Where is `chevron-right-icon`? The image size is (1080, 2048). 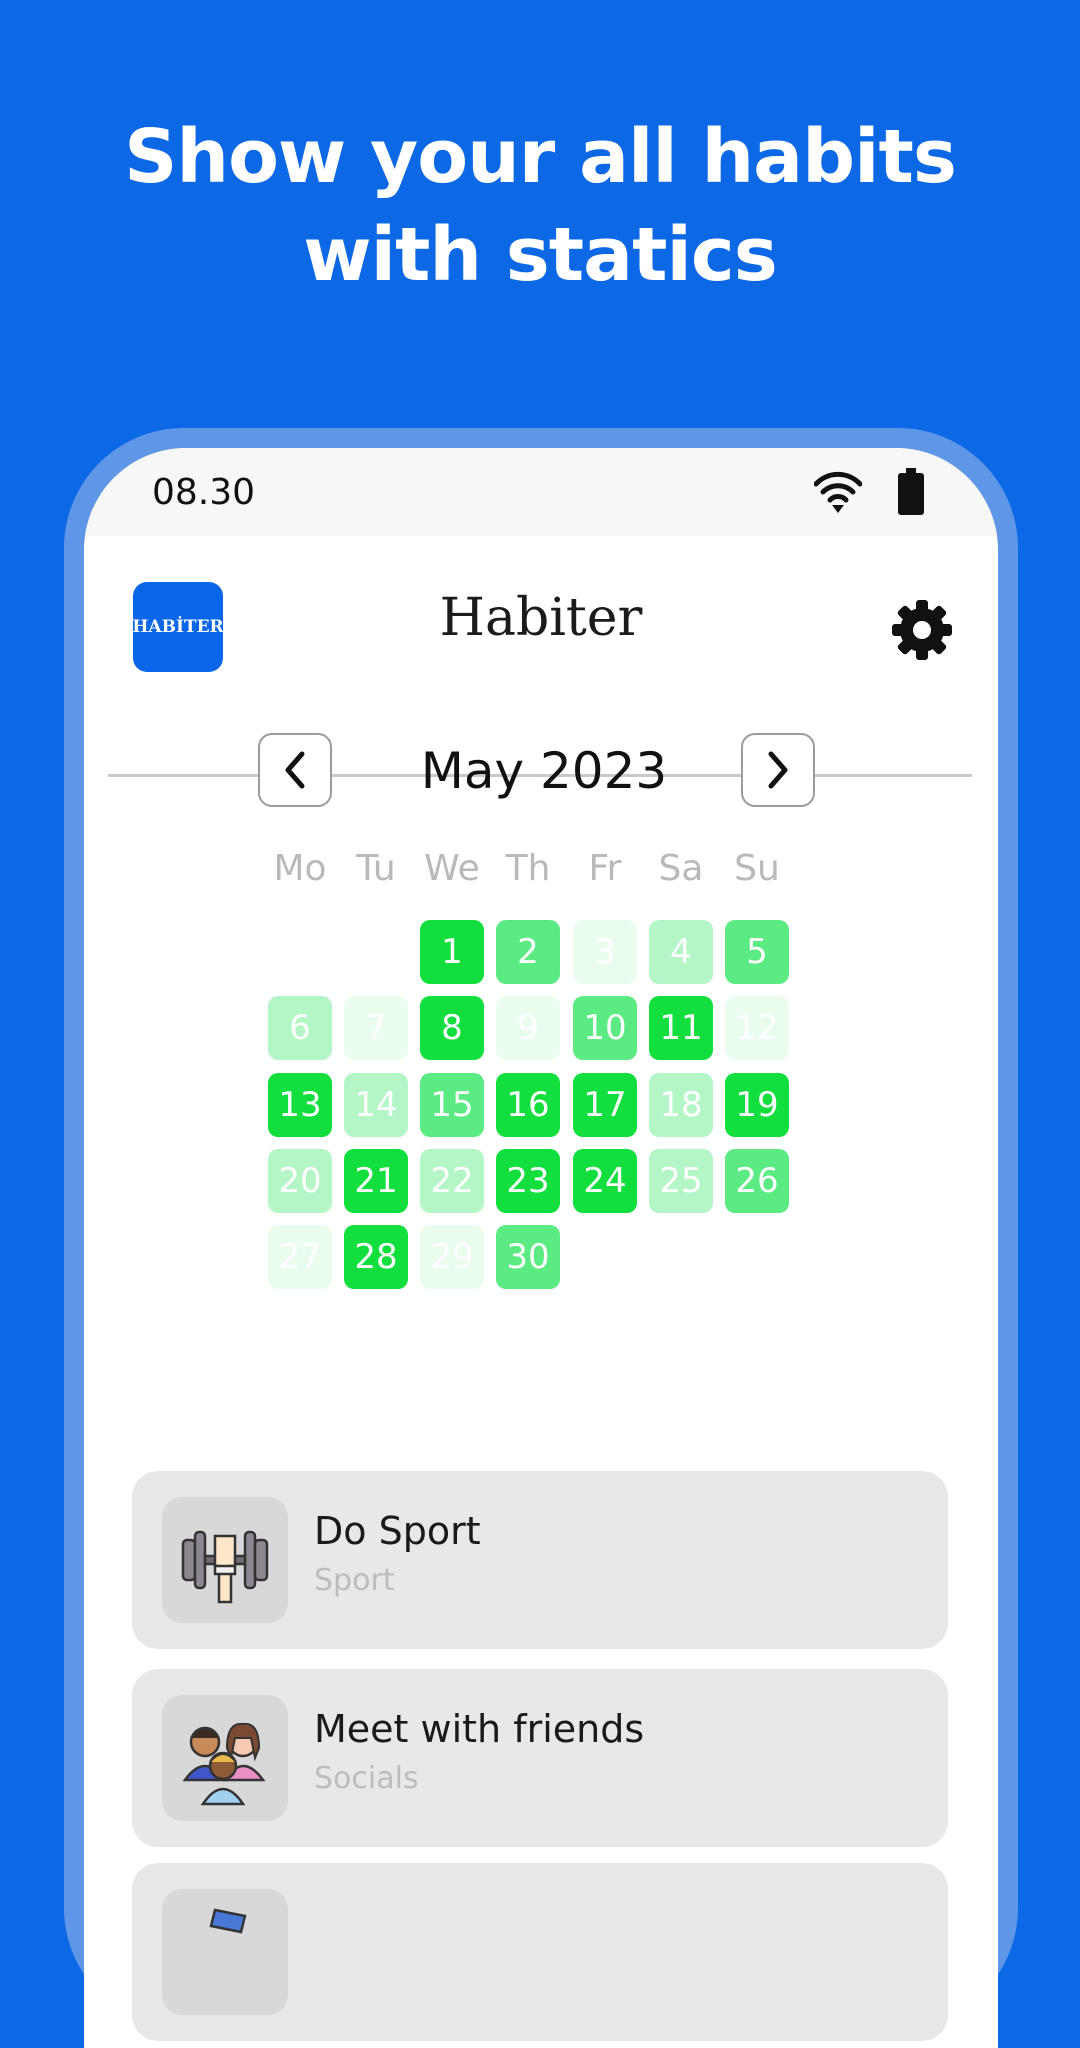 chevron-right-icon is located at coordinates (778, 770).